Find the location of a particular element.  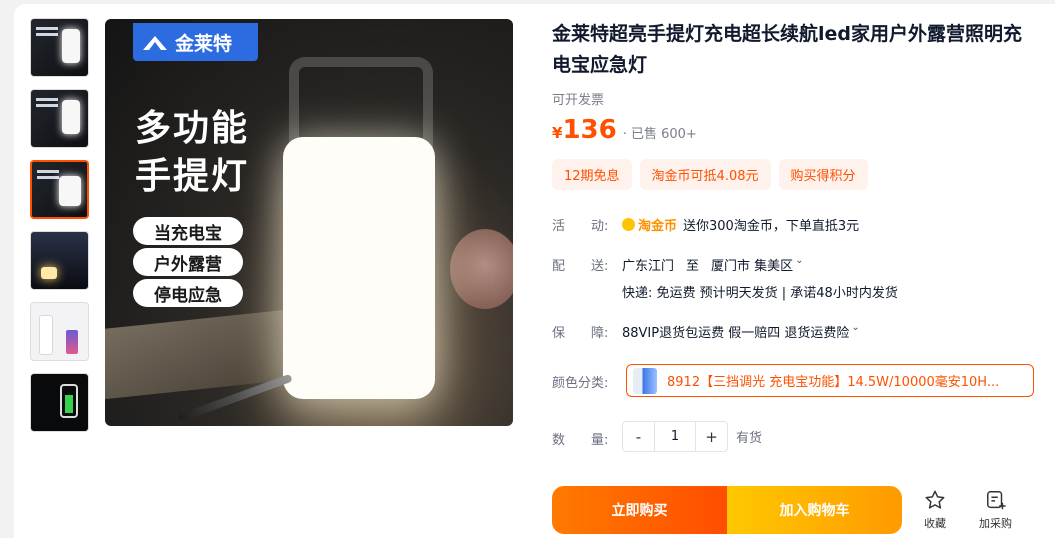

favorite-label: 收藏 is located at coordinates (935, 523).